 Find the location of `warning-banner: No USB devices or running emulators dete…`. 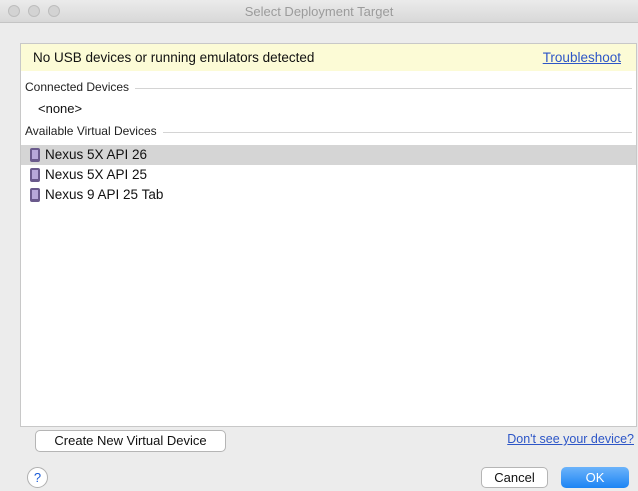

warning-banner: No USB devices or running emulators dete… is located at coordinates (328, 57).